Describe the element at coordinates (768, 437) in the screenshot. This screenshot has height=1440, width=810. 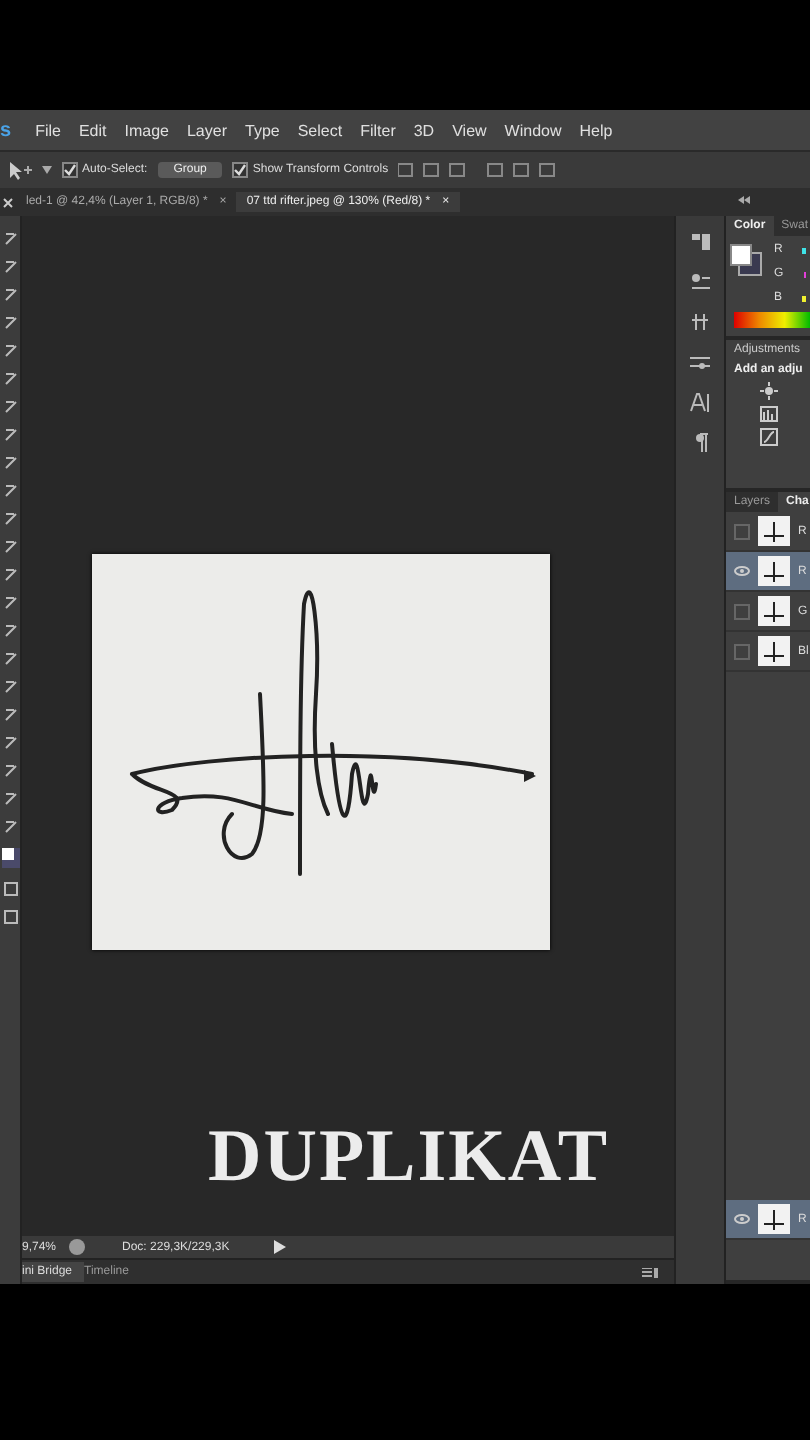
I see `curves-icon` at that location.